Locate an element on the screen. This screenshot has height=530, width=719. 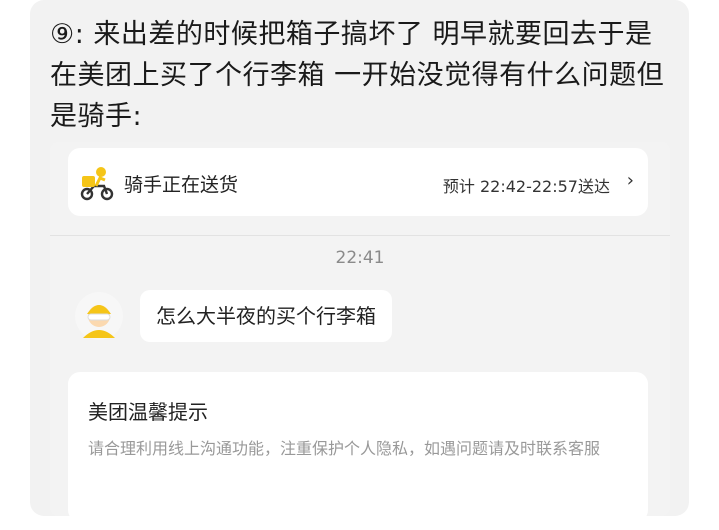
caption-number: ⑨ is located at coordinates (62, 34).